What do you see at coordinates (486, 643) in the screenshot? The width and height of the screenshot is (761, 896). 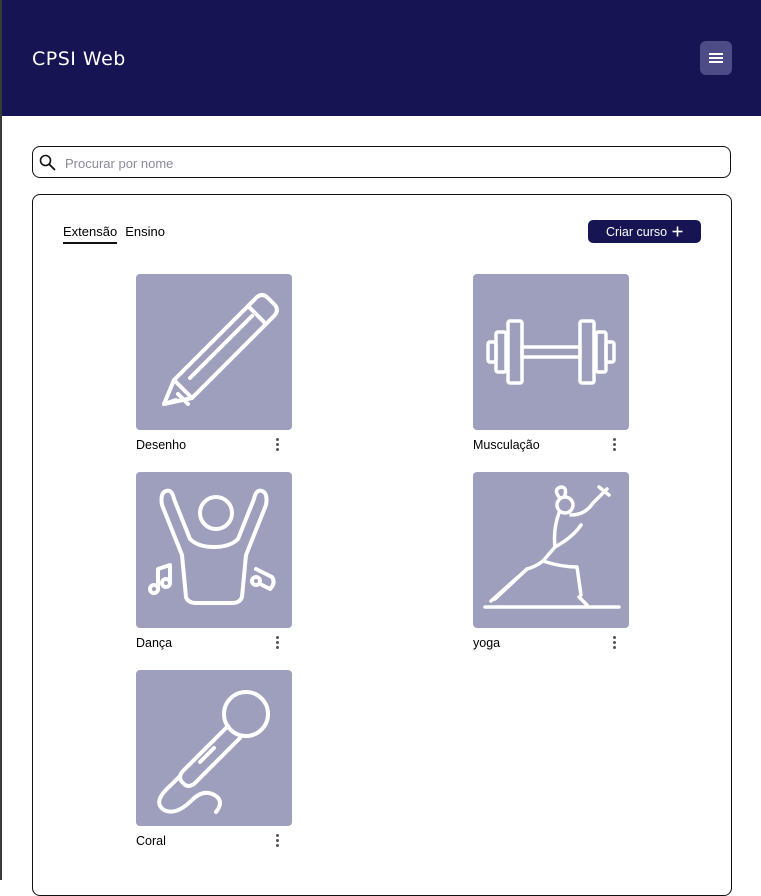 I see `course-name: yoga` at bounding box center [486, 643].